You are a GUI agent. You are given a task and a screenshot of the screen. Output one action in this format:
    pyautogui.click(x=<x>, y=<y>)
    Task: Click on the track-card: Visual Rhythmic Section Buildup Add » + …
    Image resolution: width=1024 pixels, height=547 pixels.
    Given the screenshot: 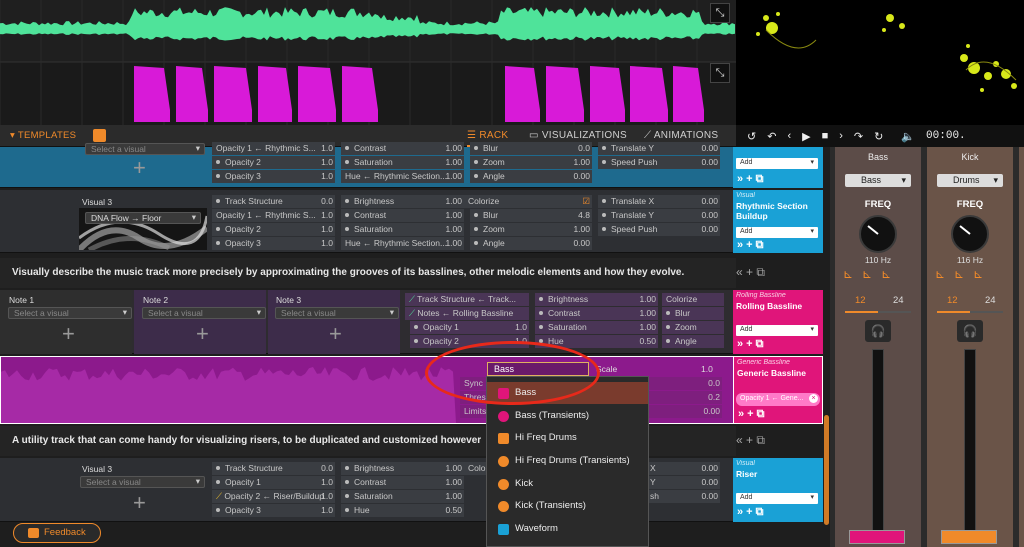 What is the action you would take?
    pyautogui.click(x=778, y=221)
    